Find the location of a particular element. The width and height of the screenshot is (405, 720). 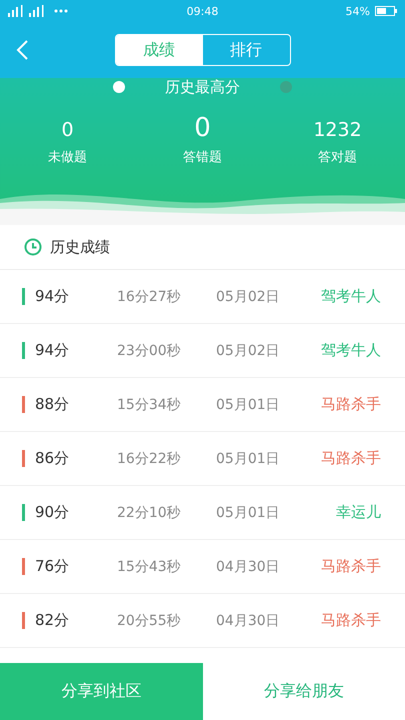

clock-time: 09:48 is located at coordinates (202, 11).